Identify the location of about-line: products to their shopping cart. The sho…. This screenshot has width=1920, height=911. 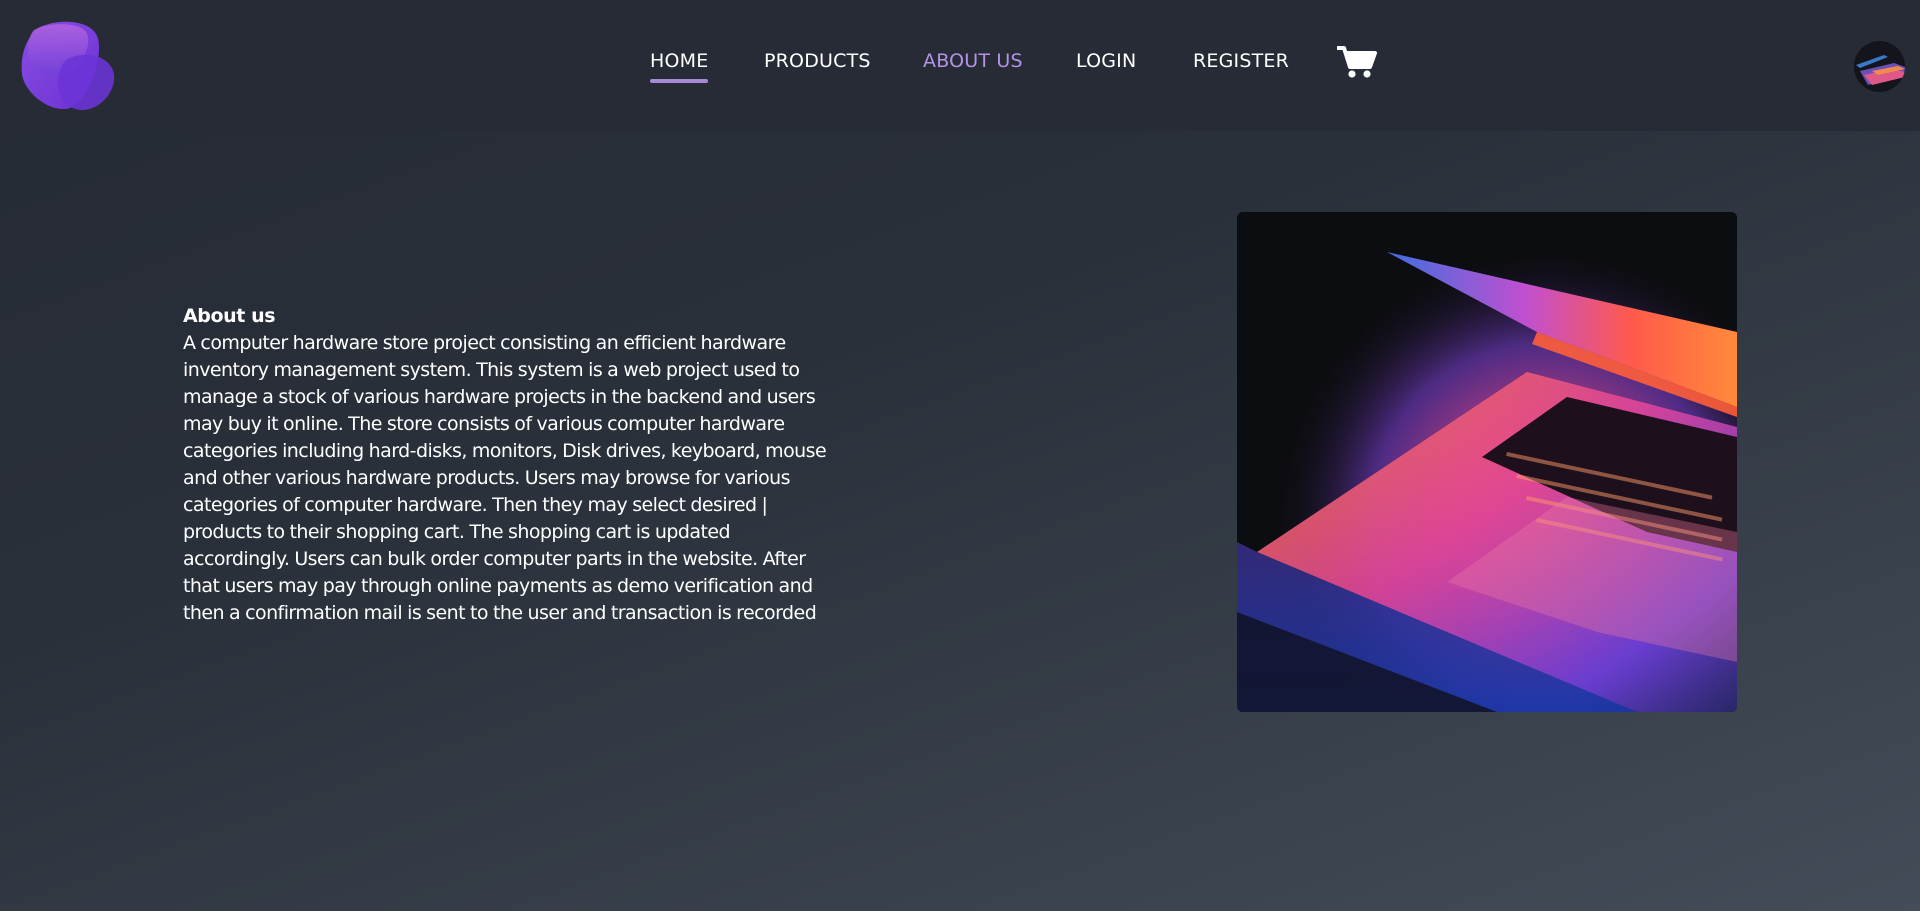
(457, 532).